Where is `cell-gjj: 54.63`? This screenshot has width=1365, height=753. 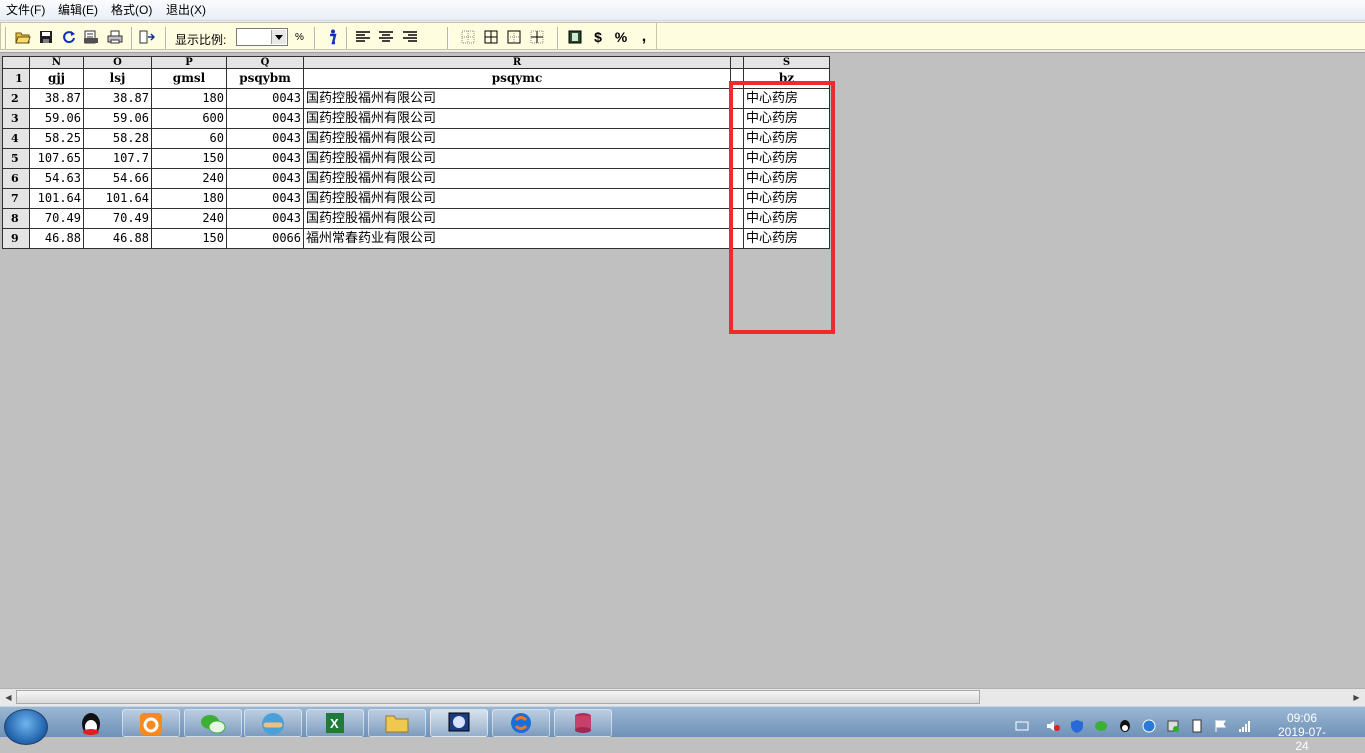 cell-gjj: 54.63 is located at coordinates (56, 178).